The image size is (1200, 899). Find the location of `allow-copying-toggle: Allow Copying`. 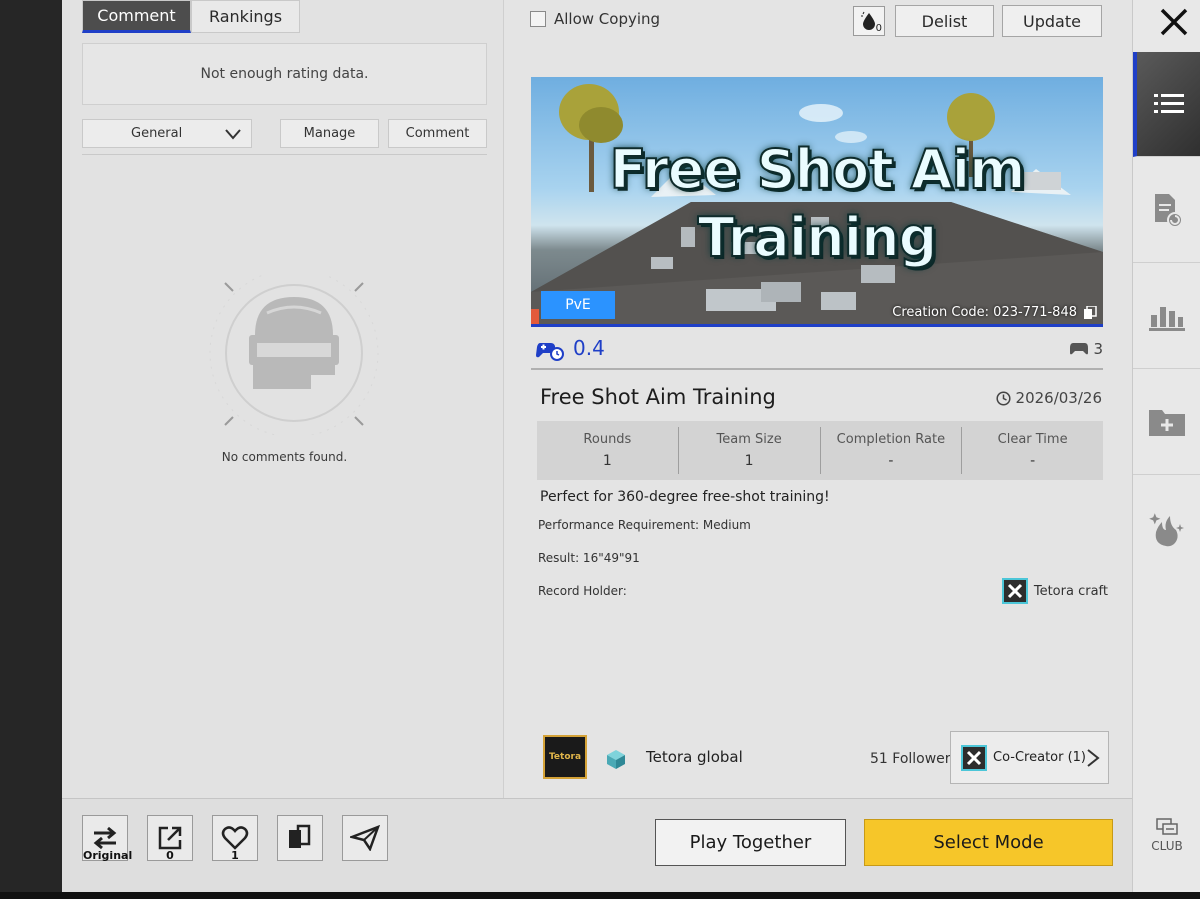

allow-copying-toggle: Allow Copying is located at coordinates (595, 19).